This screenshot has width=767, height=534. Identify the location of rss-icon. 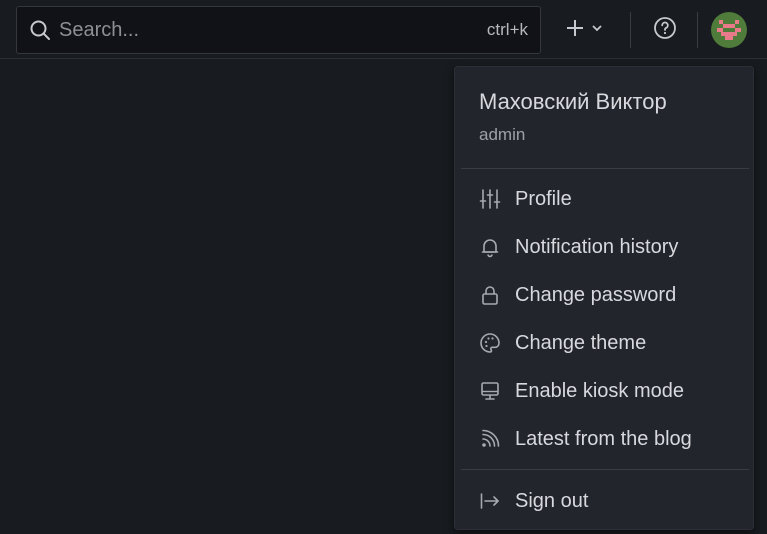
(490, 439).